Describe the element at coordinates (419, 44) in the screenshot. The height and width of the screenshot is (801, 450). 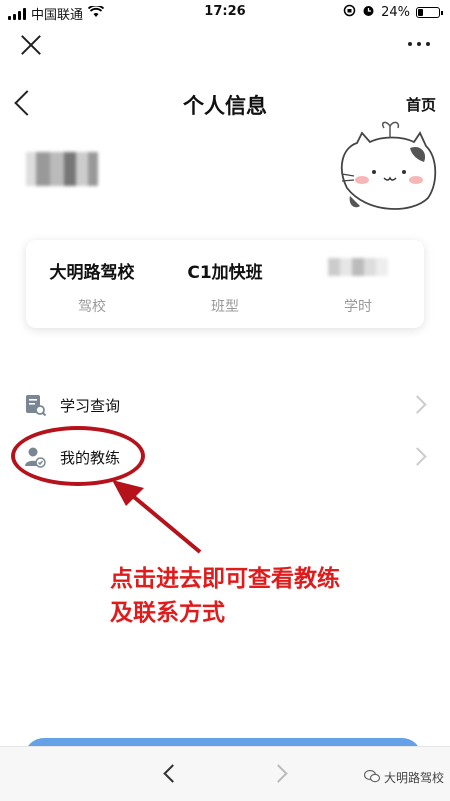
I see `more-options-button` at that location.